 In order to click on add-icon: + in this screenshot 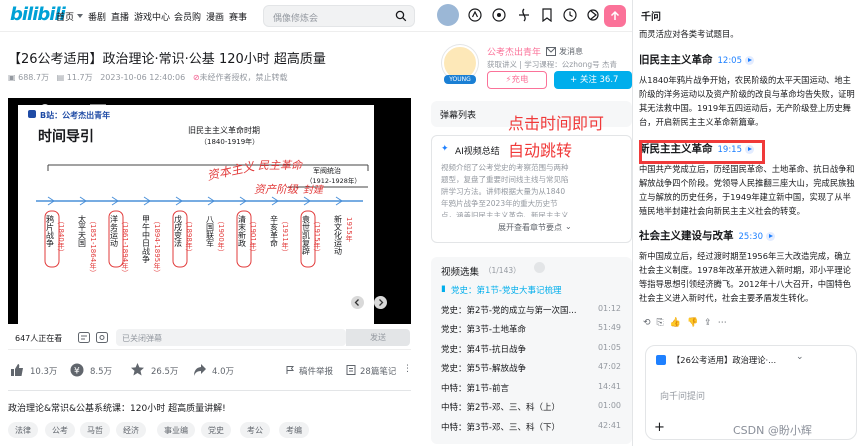, I will do `click(659, 427)`.